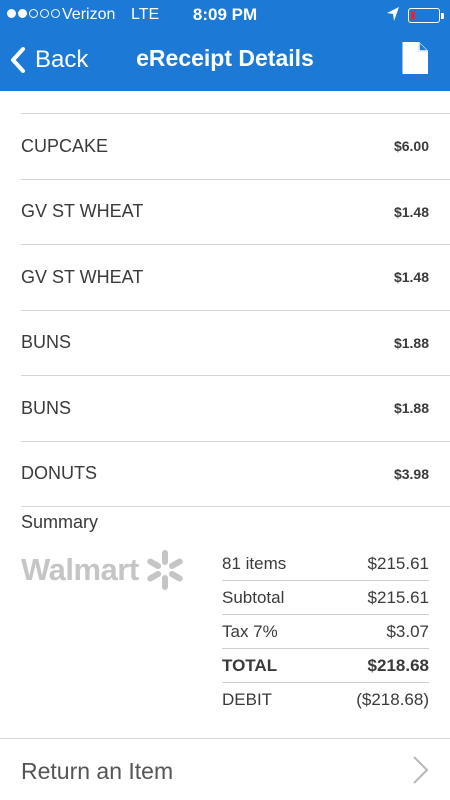 This screenshot has height=800, width=450. What do you see at coordinates (411, 473) in the screenshot?
I see `item-price: $3.98` at bounding box center [411, 473].